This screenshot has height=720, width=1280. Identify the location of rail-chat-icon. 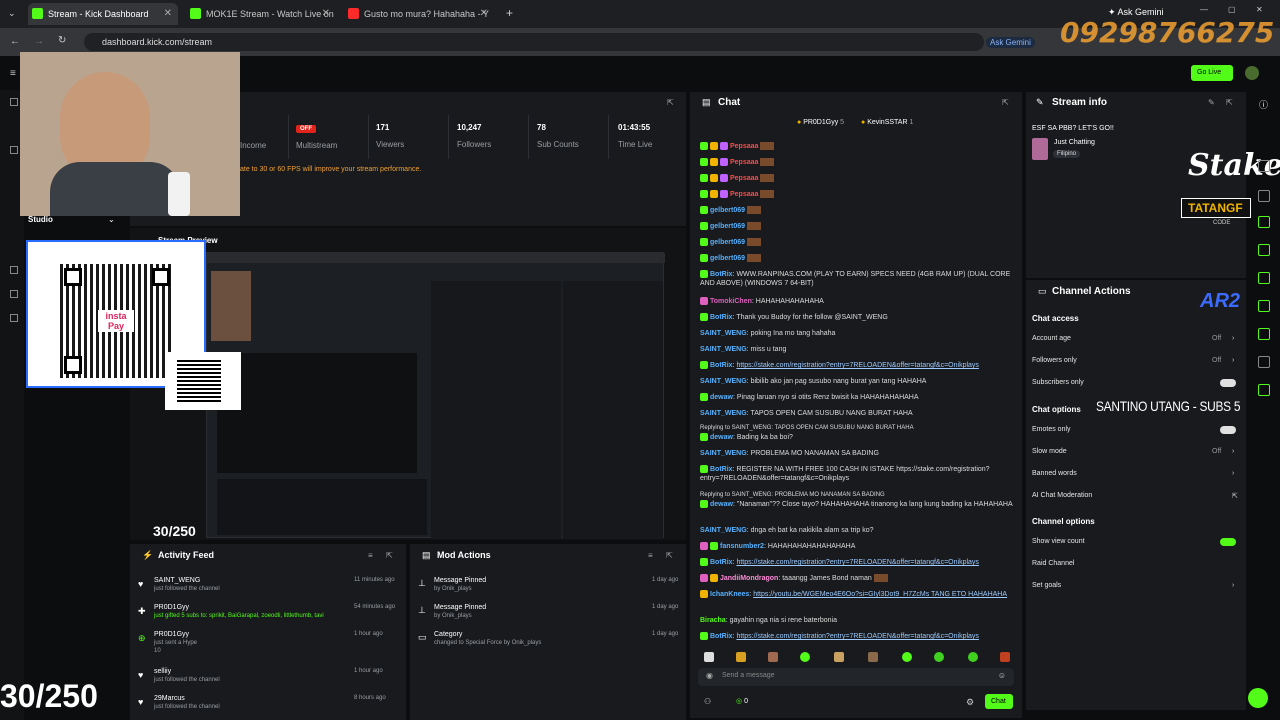
(1264, 222).